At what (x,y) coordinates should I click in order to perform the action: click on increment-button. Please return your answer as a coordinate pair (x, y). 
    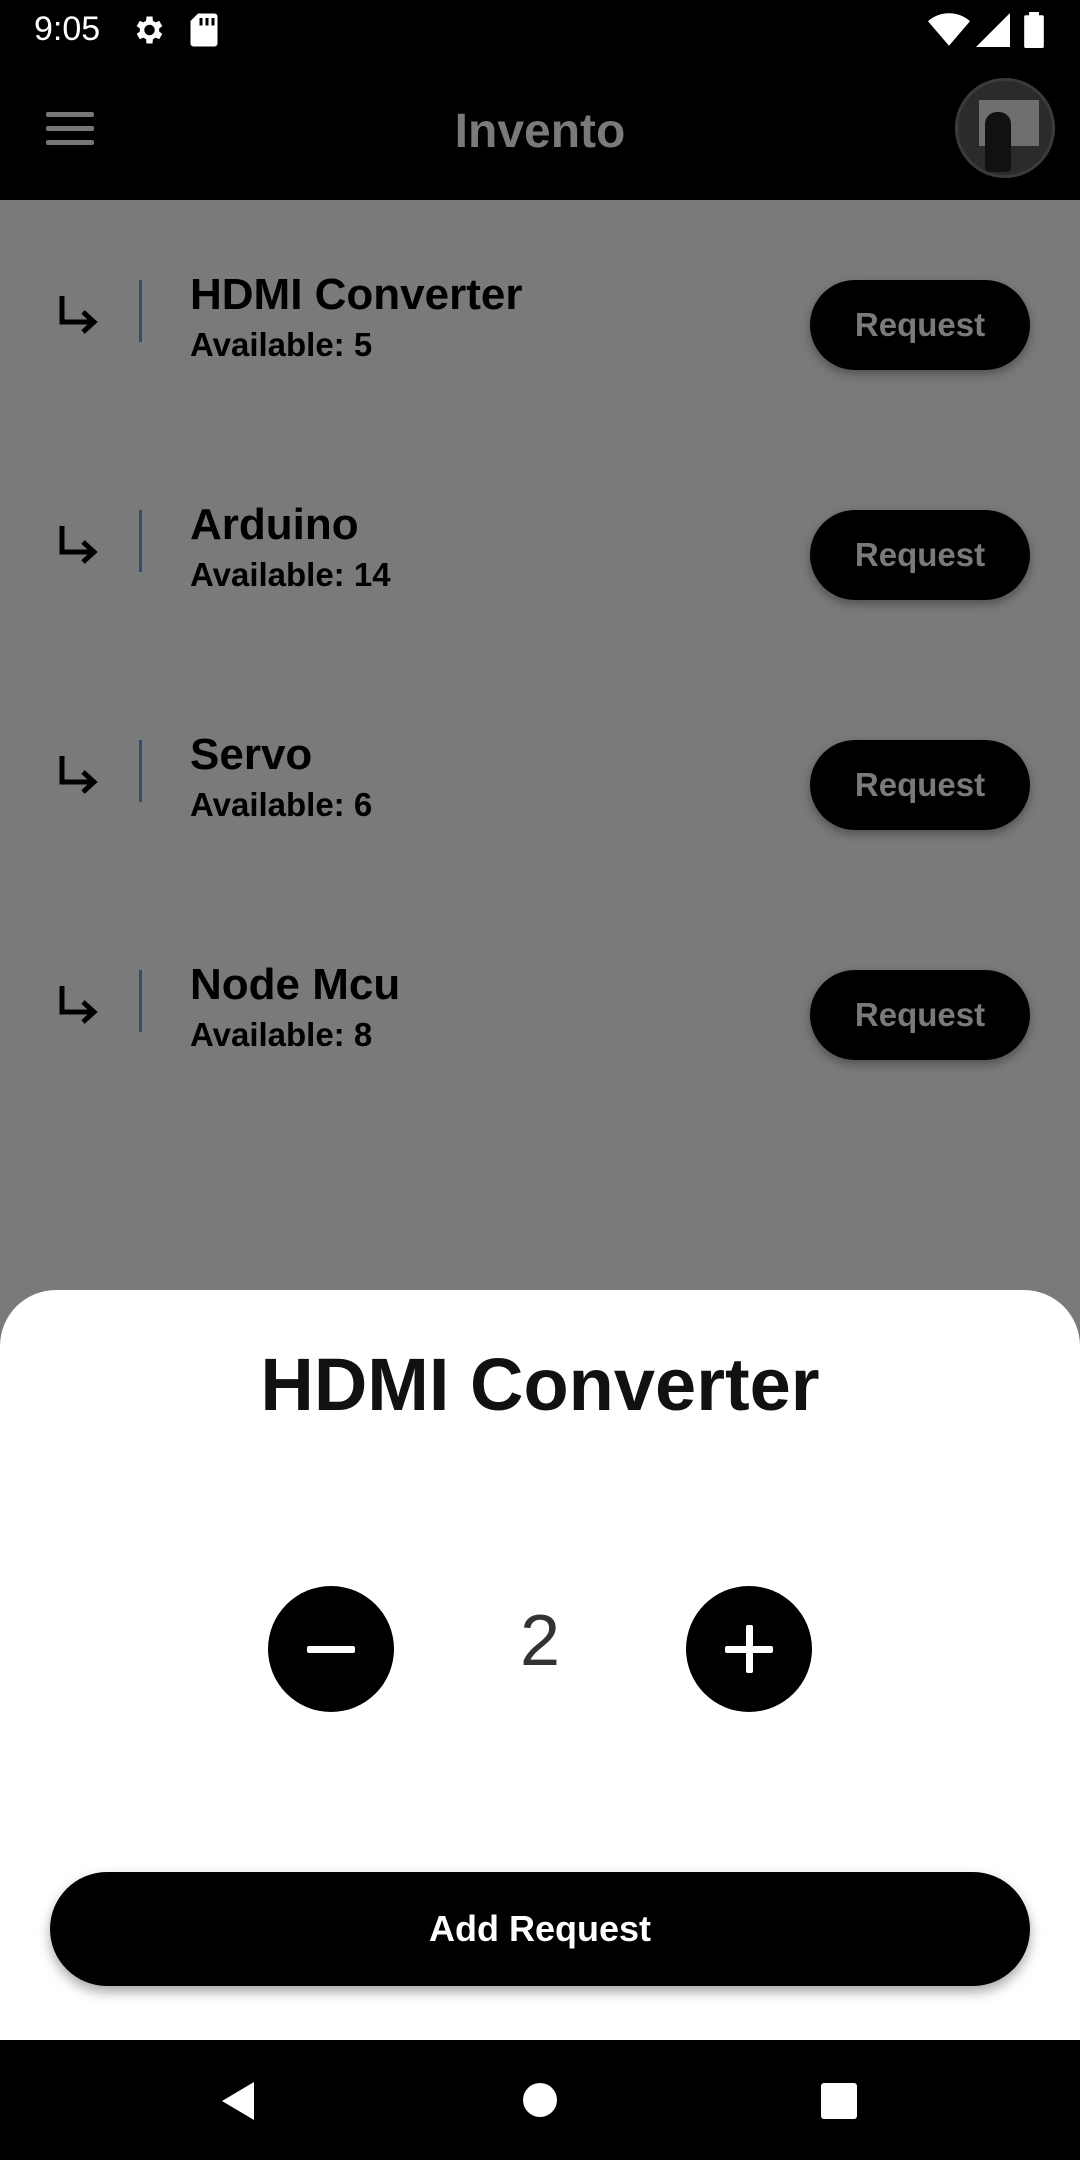
    Looking at the image, I should click on (749, 1649).